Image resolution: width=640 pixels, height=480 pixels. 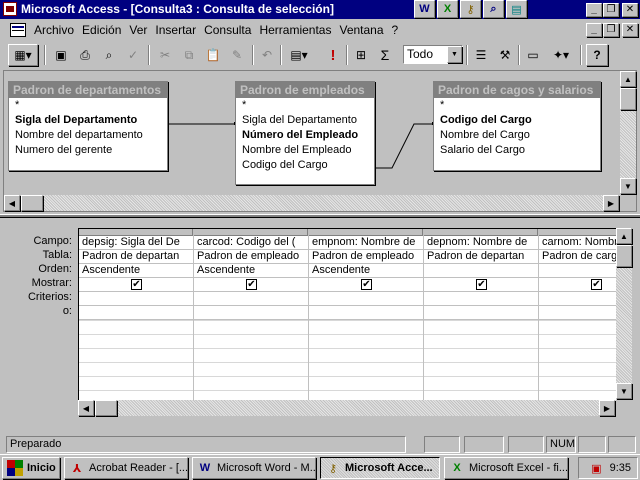 What do you see at coordinates (305, 120) in the screenshot?
I see `field-list-item: Sigla del Departamento` at bounding box center [305, 120].